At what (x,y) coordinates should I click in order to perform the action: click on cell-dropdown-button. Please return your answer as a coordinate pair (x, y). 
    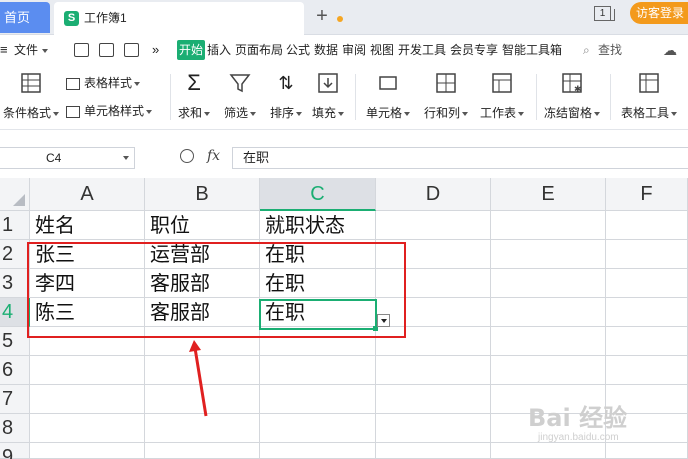
    Looking at the image, I should click on (383, 320).